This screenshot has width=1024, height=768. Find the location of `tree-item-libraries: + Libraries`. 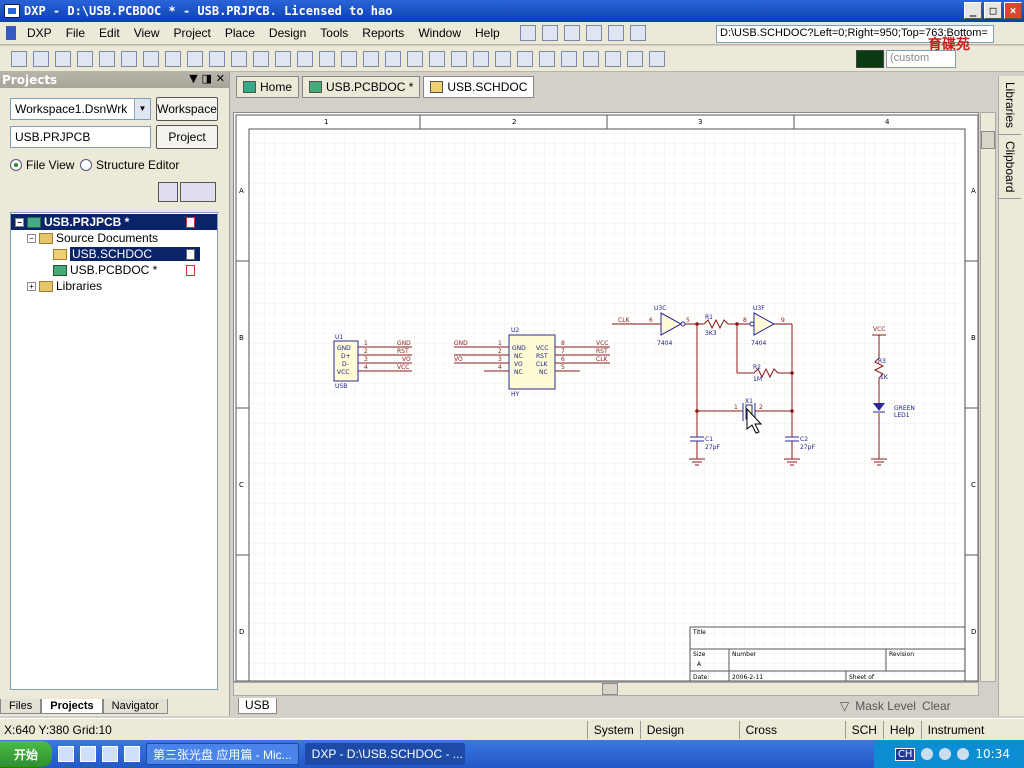

tree-item-libraries: + Libraries is located at coordinates (114, 286).